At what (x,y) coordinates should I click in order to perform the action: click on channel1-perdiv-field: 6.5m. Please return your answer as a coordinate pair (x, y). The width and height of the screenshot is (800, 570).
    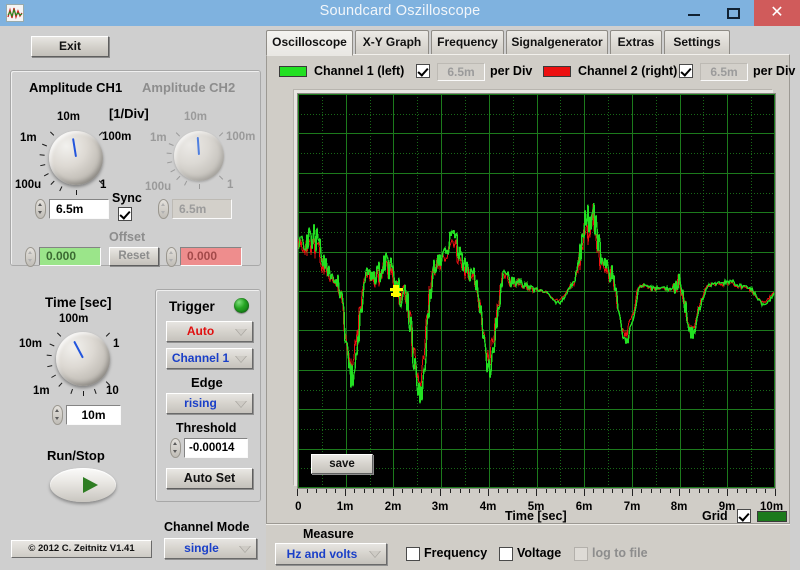
    Looking at the image, I should click on (461, 72).